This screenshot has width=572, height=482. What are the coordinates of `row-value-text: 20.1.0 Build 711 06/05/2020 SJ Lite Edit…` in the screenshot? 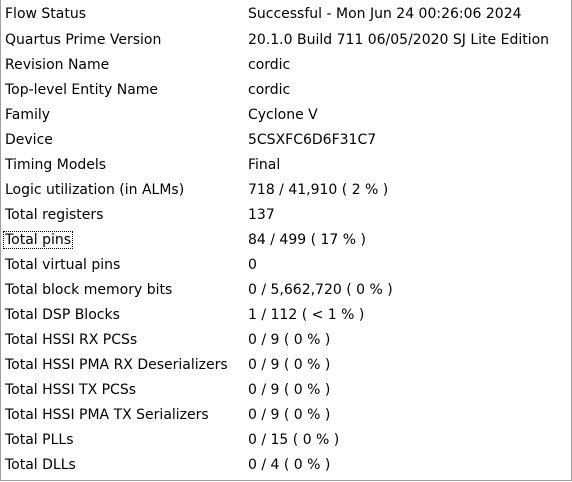 It's located at (399, 39).